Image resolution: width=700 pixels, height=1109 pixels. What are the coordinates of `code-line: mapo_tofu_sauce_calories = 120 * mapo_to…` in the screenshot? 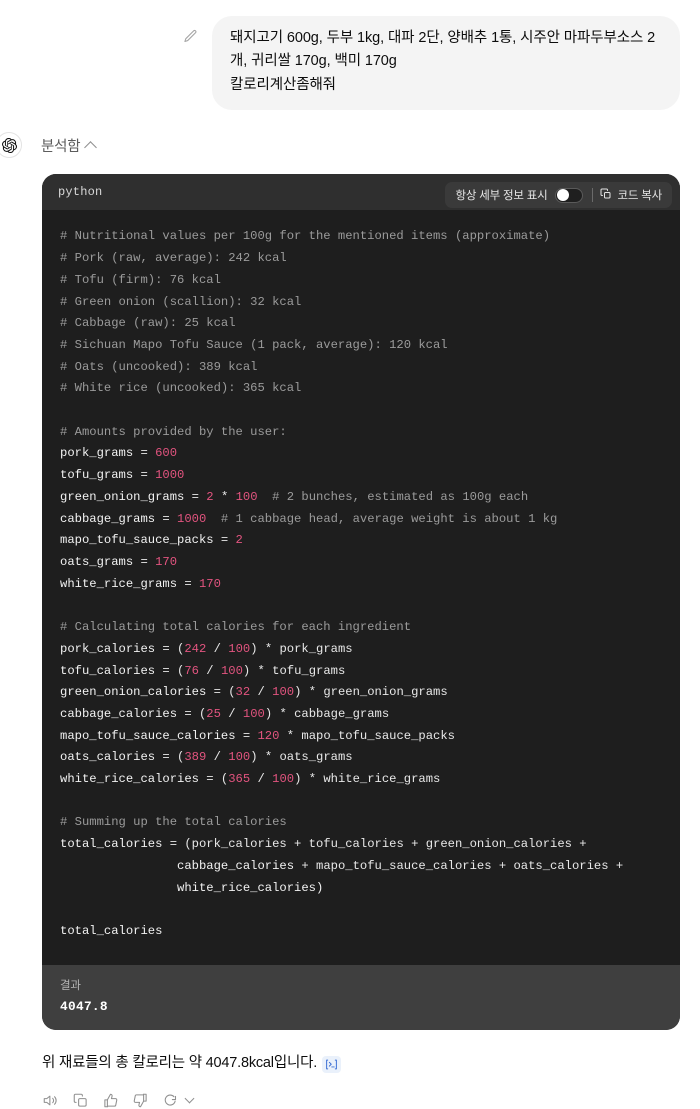 It's located at (361, 737).